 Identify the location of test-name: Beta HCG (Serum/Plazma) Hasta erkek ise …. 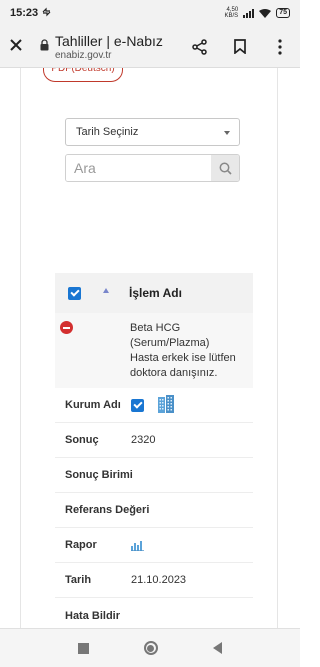
(190, 351).